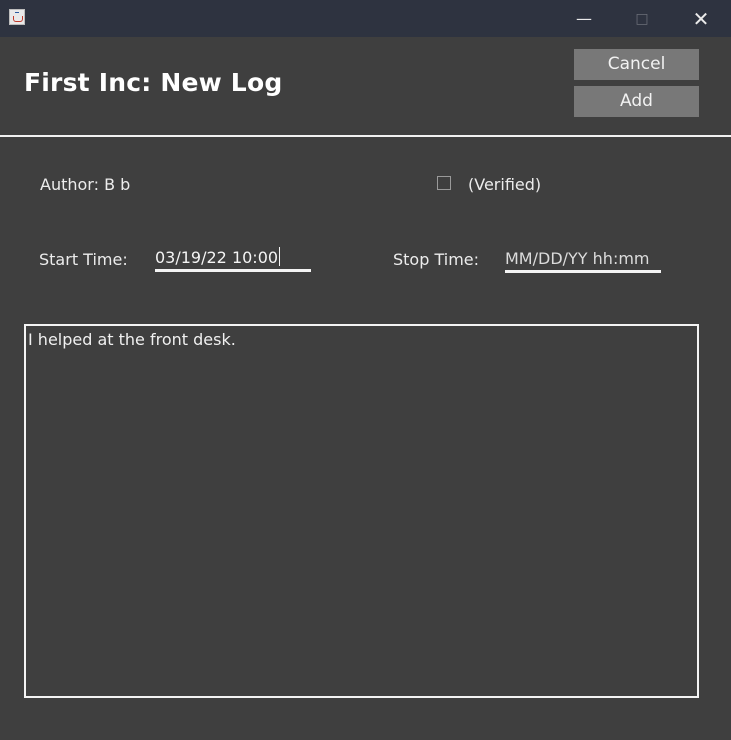  Describe the element at coordinates (436, 259) in the screenshot. I see `stop-time-label: Stop Time:` at that location.